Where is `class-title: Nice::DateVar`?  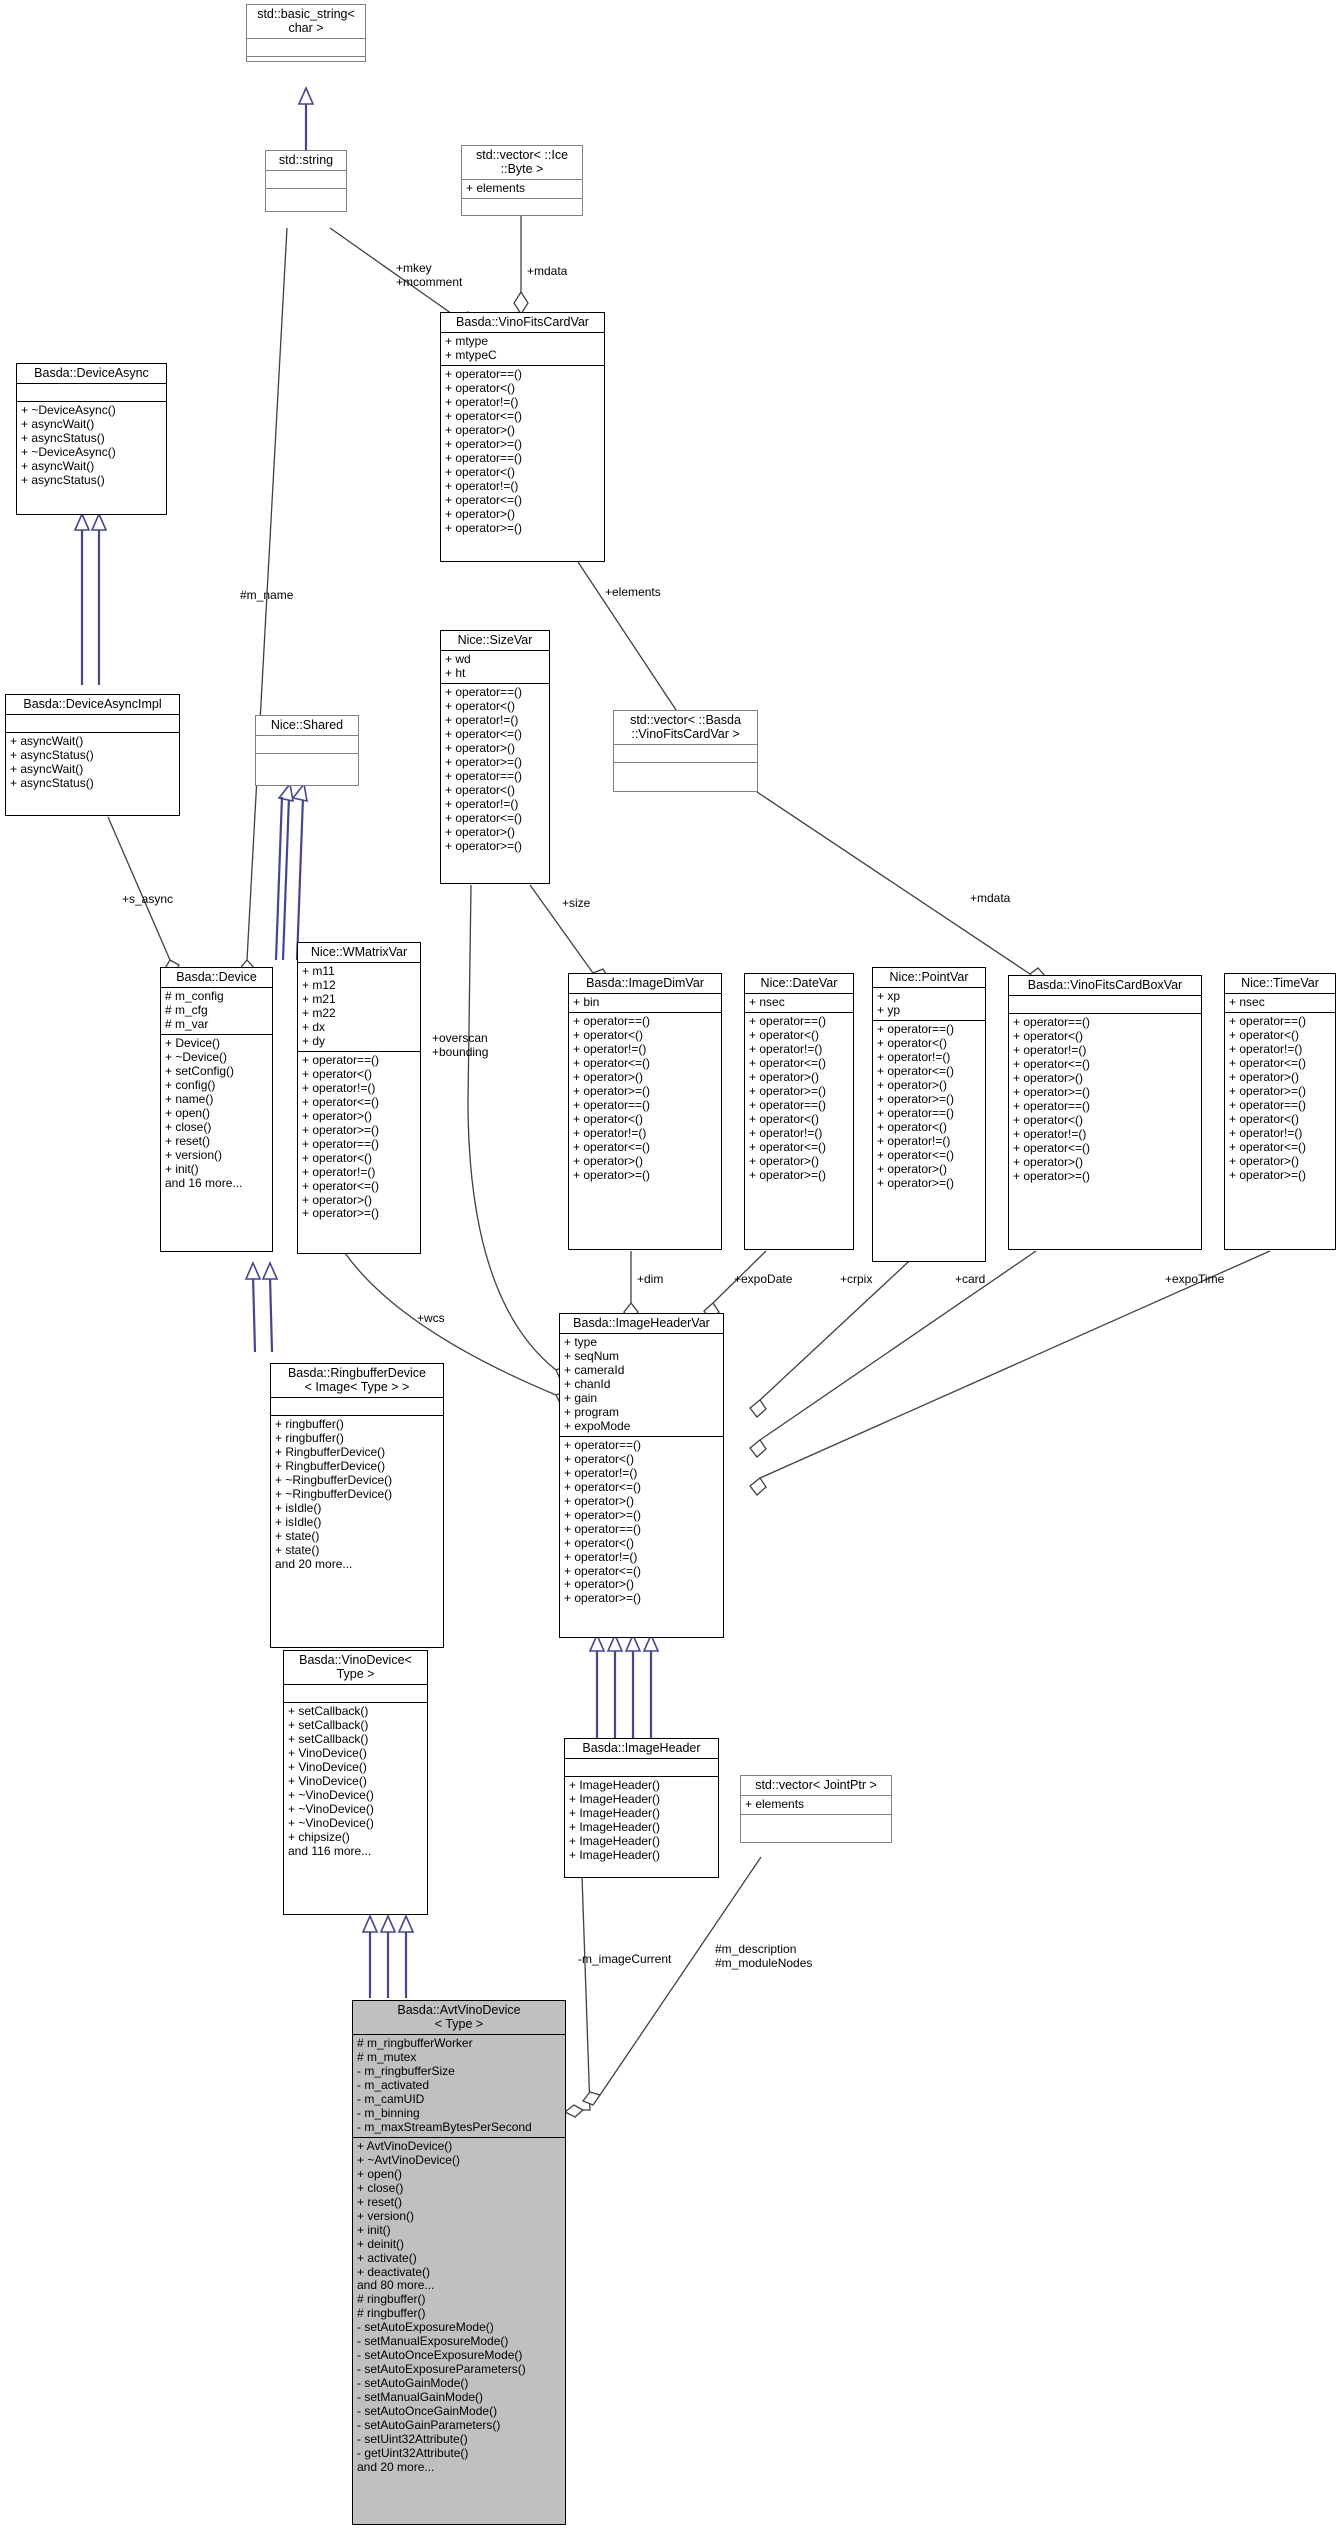 class-title: Nice::DateVar is located at coordinates (799, 984).